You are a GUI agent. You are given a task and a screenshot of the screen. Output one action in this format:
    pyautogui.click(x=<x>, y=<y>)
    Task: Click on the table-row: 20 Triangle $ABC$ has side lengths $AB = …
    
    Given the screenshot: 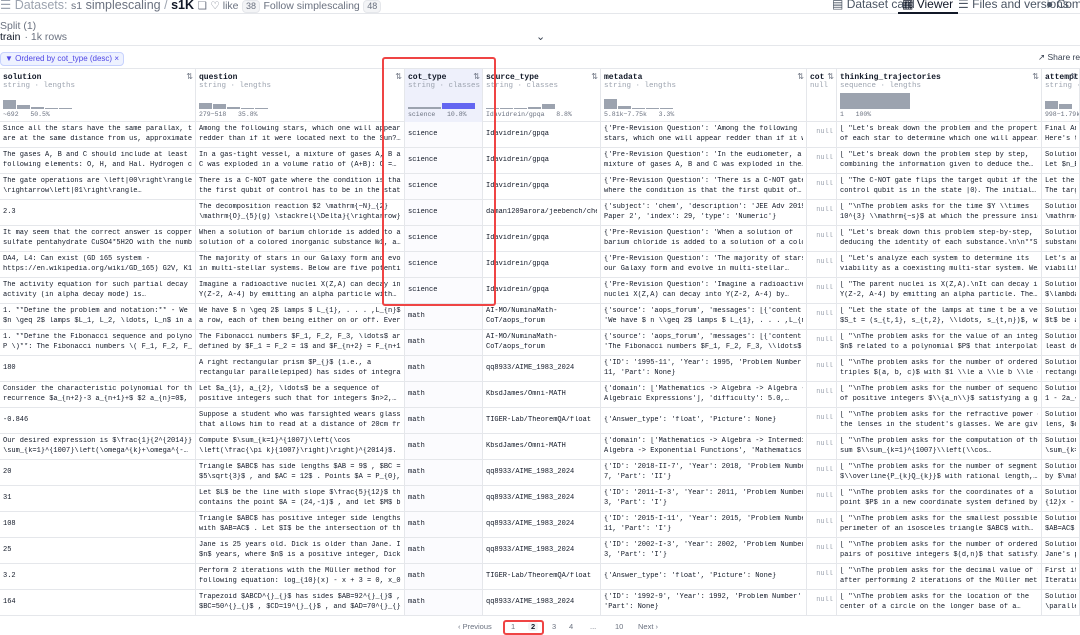 What is the action you would take?
    pyautogui.click(x=540, y=473)
    